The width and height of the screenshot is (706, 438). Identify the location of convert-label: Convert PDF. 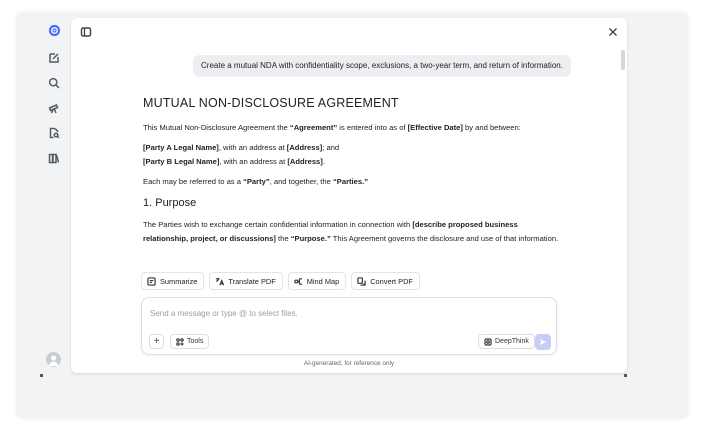
(391, 281).